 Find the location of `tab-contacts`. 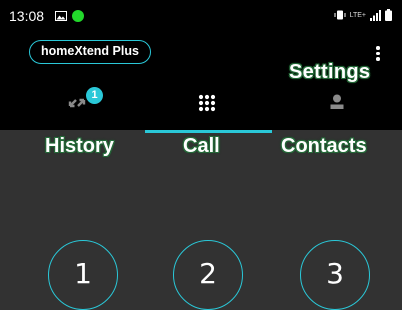

tab-contacts is located at coordinates (335, 107).